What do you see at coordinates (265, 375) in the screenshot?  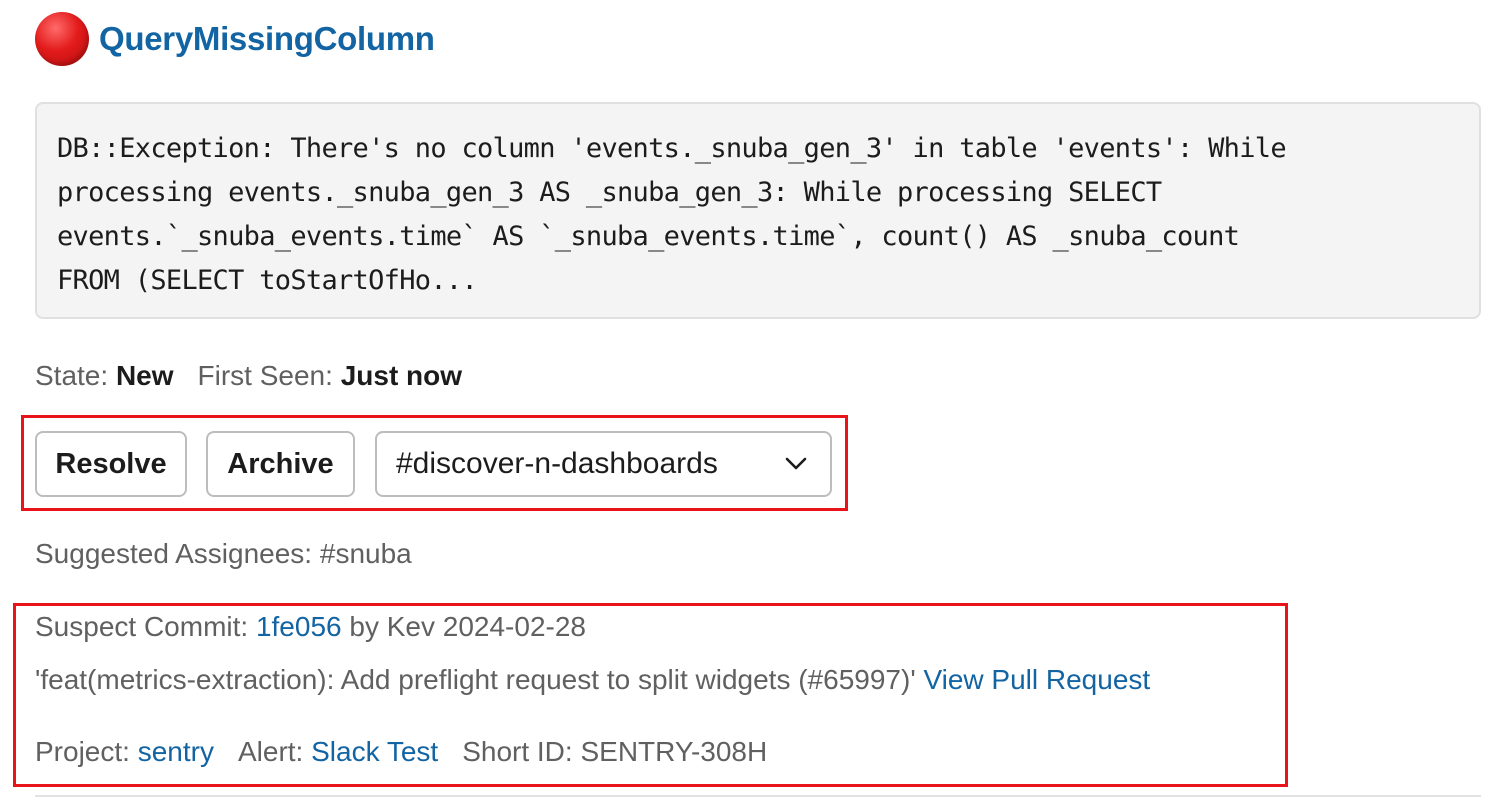 I see `first-seen-label: First Seen:` at bounding box center [265, 375].